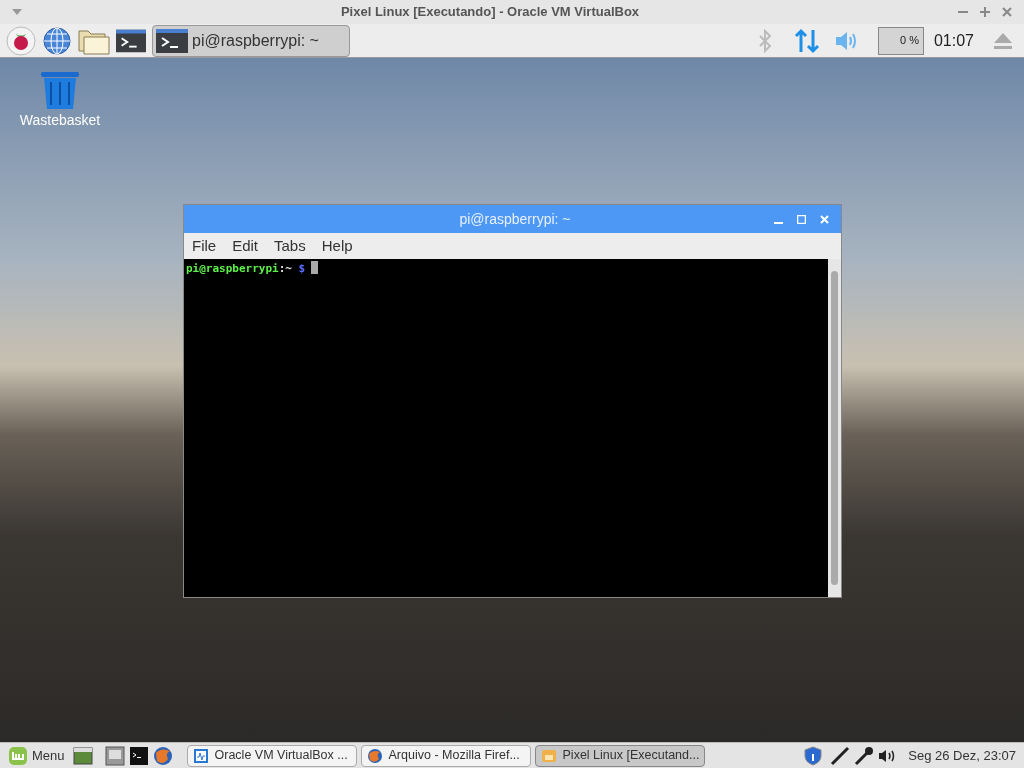 This screenshot has width=1024, height=768. I want to click on shield-icon, so click(813, 755).